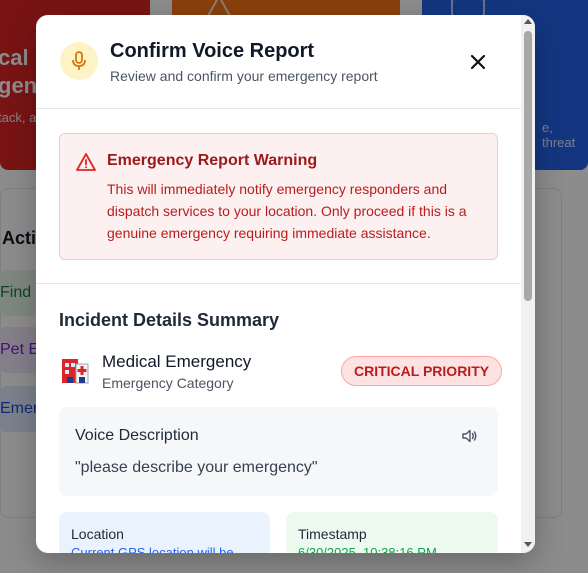 This screenshot has width=588, height=573. Describe the element at coordinates (392, 532) in the screenshot. I see `timestamp-card: Timestamp 6/30/2025, 10:38:16 PM` at that location.